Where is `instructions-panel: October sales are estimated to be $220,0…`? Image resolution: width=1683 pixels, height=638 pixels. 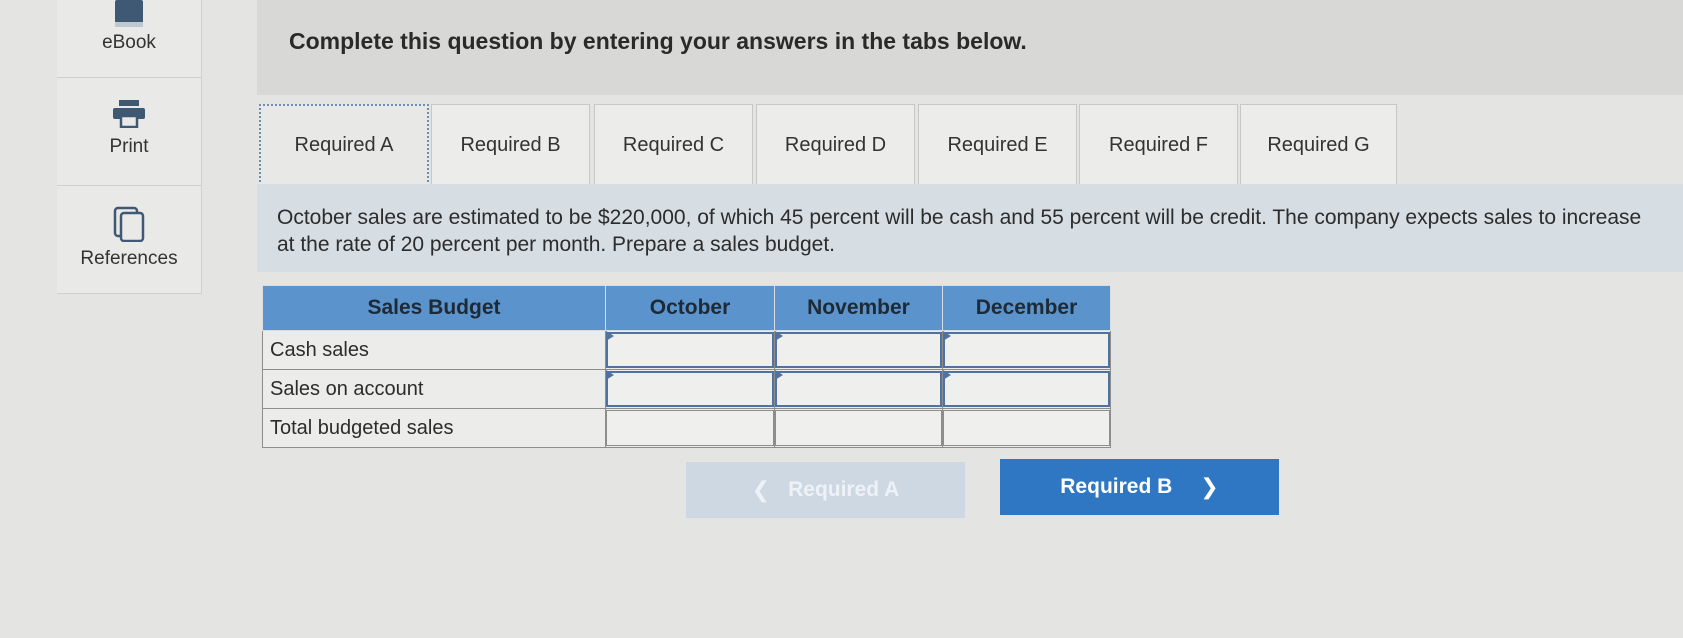 instructions-panel: October sales are estimated to be $220,0… is located at coordinates (970, 228).